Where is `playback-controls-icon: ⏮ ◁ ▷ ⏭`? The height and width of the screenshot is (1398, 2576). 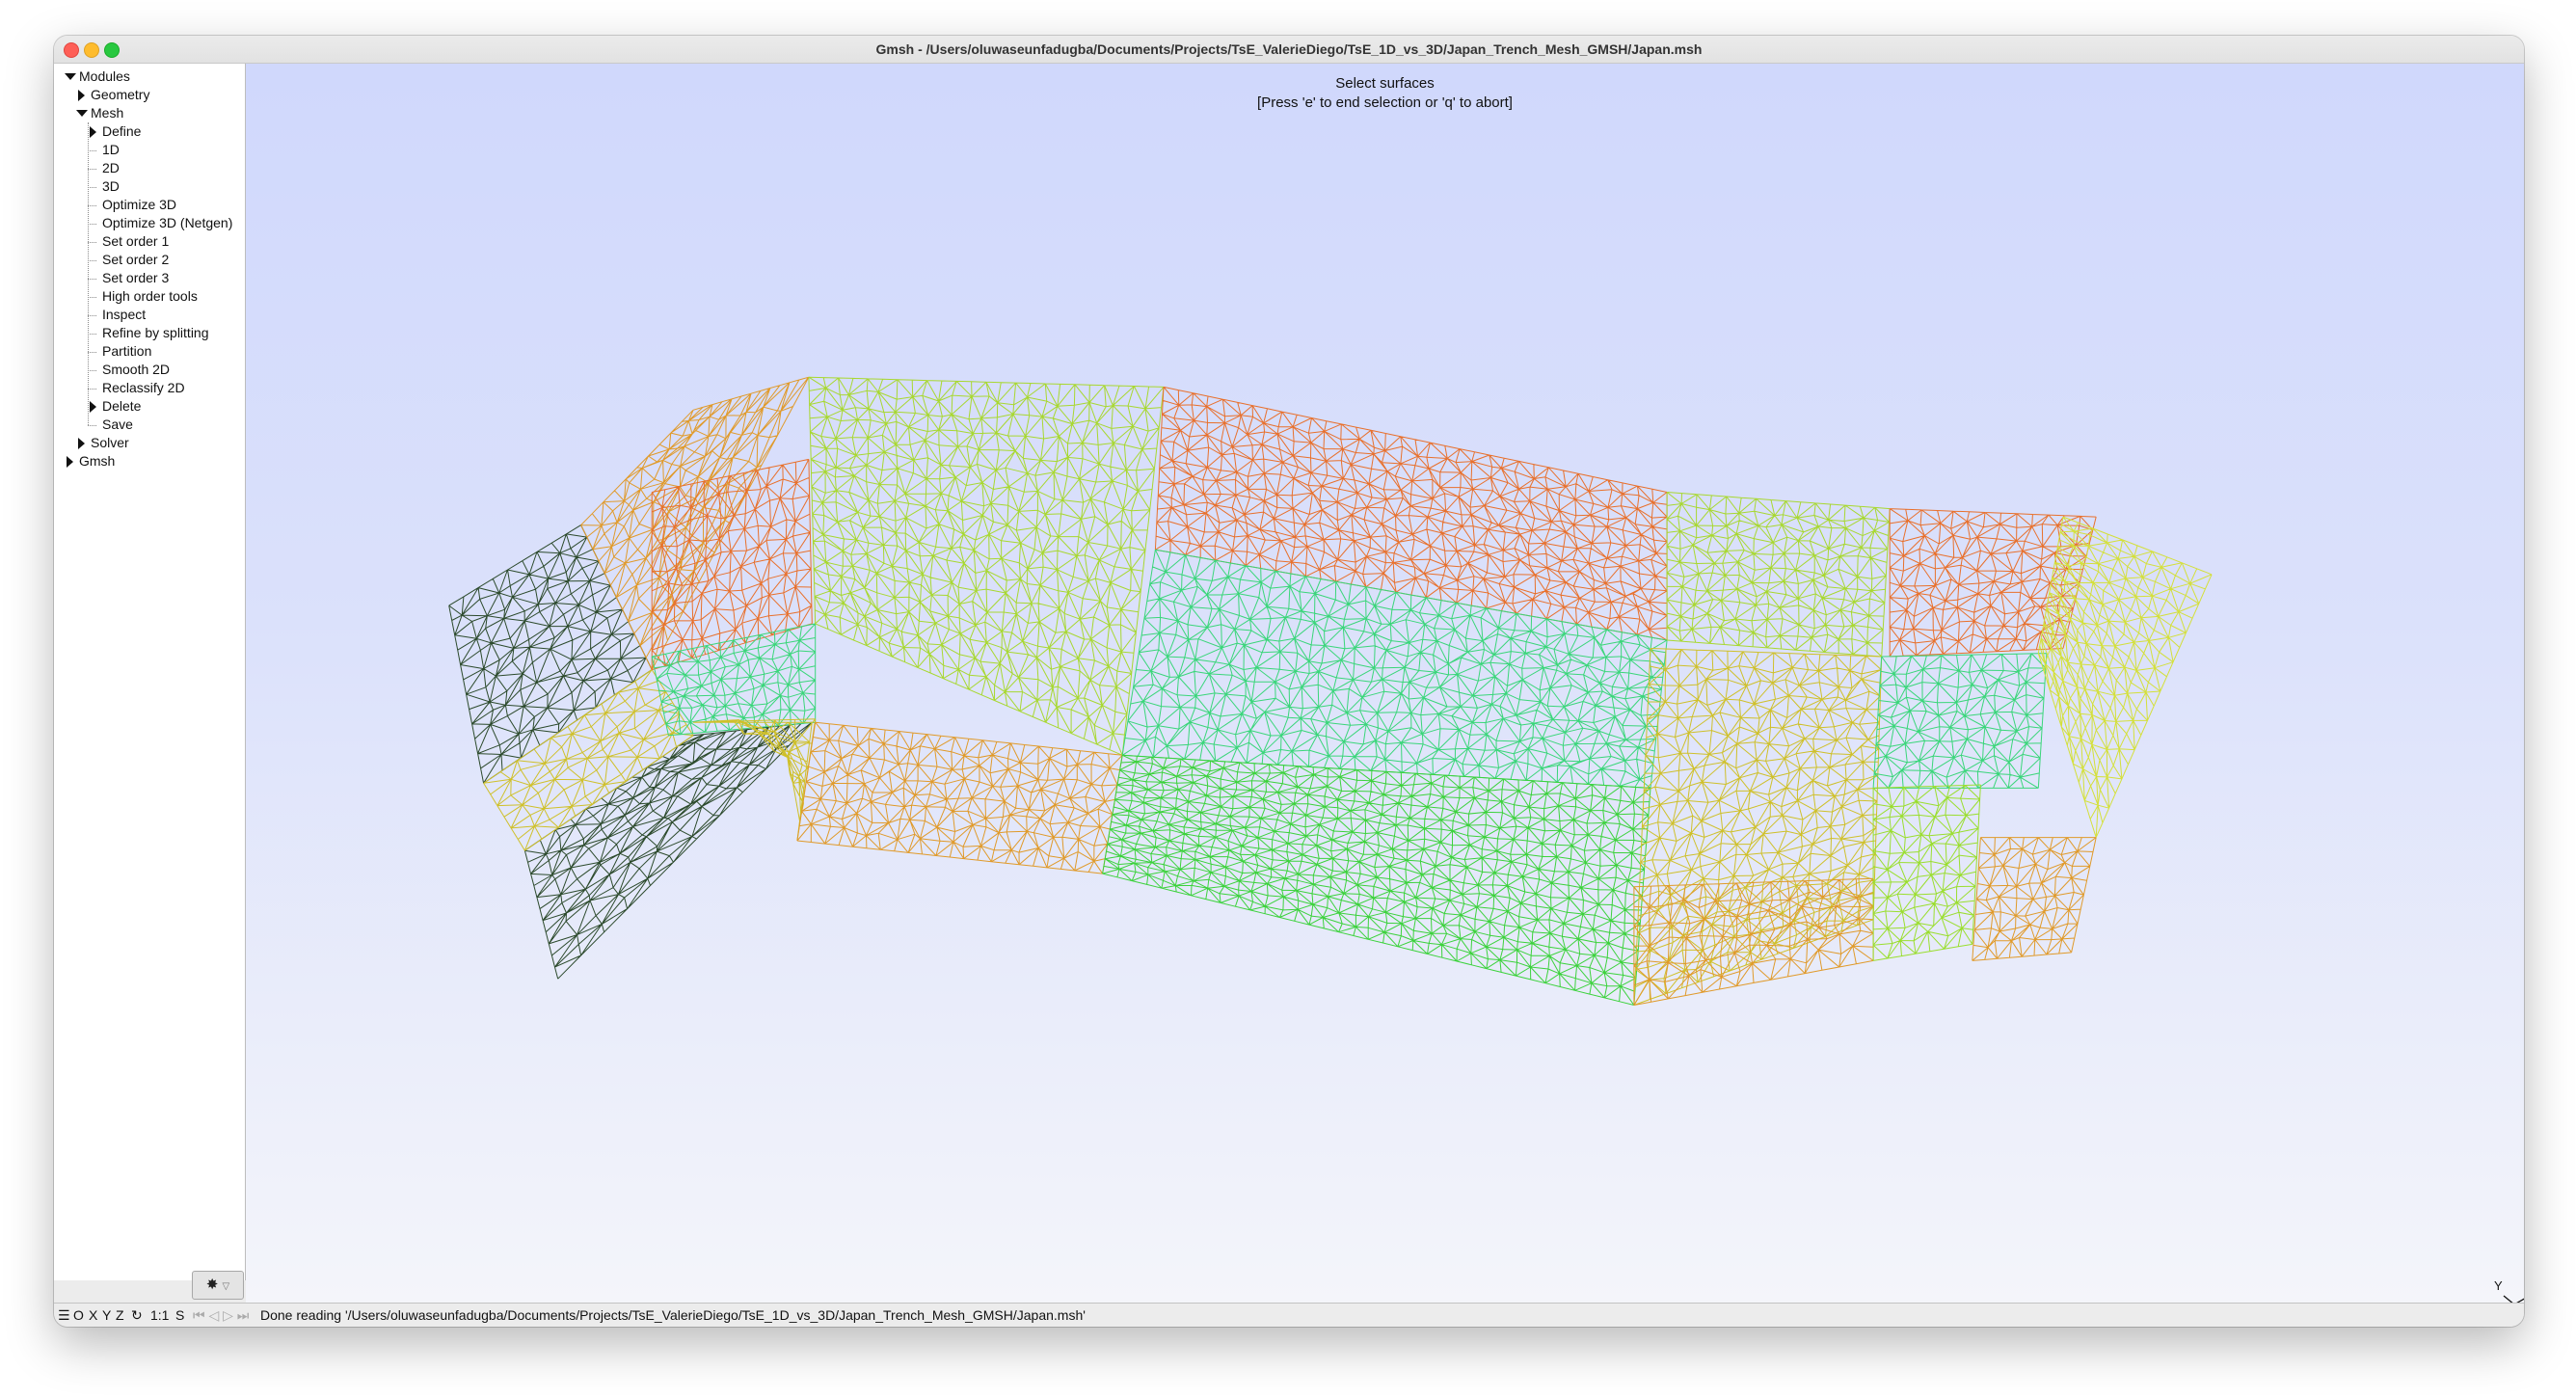 playback-controls-icon: ⏮ ◁ ▷ ⏭ is located at coordinates (221, 1315).